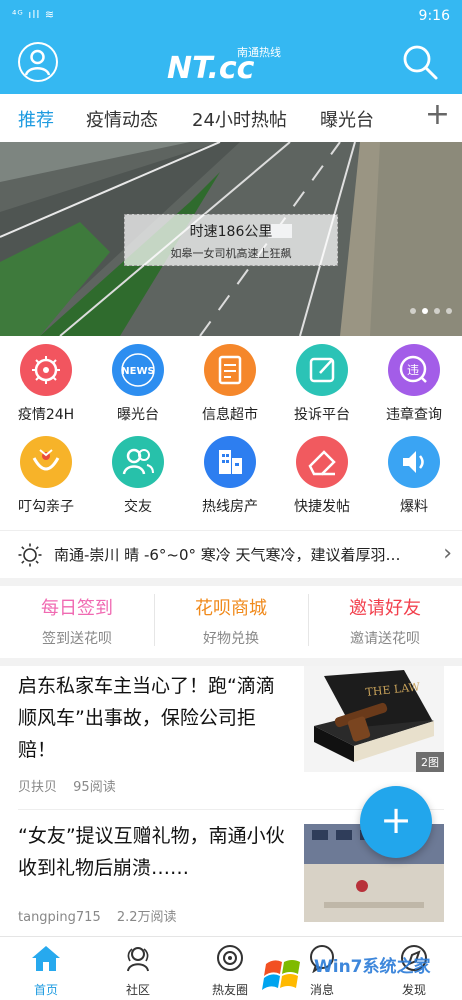 The height and width of the screenshot is (1000, 462). I want to click on news-icon: NEWS, so click(138, 370).